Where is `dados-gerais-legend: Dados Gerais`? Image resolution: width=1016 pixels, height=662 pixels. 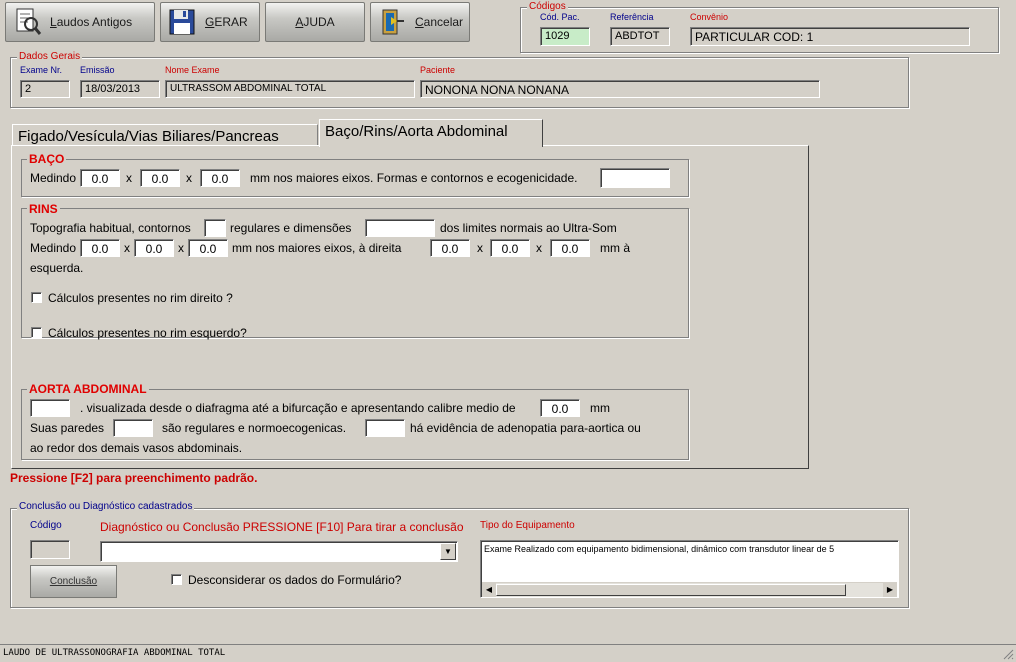
dados-gerais-legend: Dados Gerais is located at coordinates (50, 56).